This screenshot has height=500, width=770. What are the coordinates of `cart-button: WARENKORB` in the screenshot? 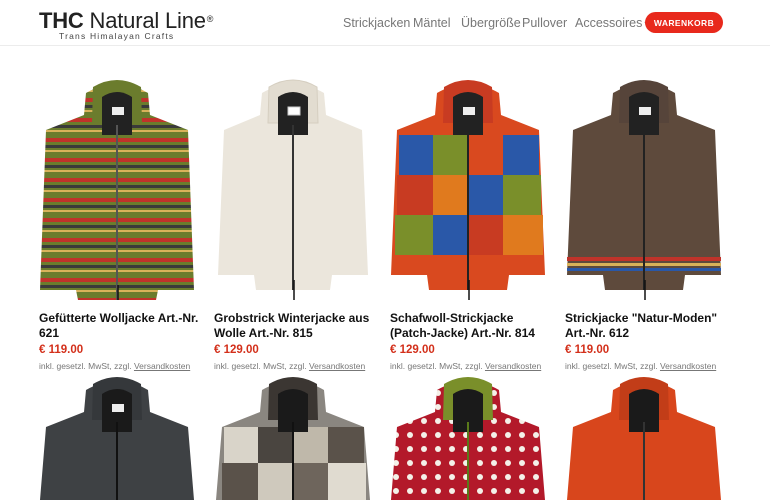 It's located at (684, 22).